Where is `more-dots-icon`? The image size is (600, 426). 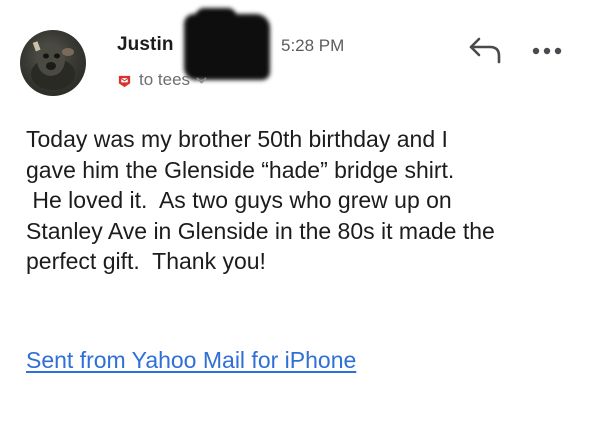
more-dots-icon is located at coordinates (547, 50).